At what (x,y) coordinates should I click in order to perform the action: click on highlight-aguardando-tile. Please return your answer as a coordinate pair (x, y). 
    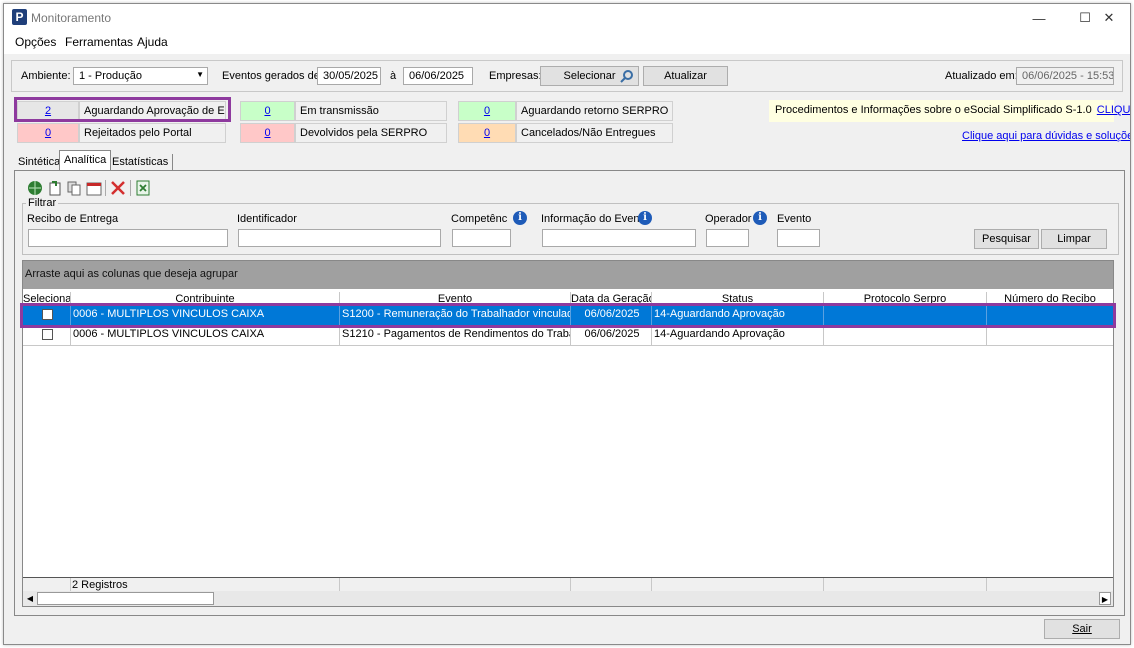
    Looking at the image, I should click on (122, 109).